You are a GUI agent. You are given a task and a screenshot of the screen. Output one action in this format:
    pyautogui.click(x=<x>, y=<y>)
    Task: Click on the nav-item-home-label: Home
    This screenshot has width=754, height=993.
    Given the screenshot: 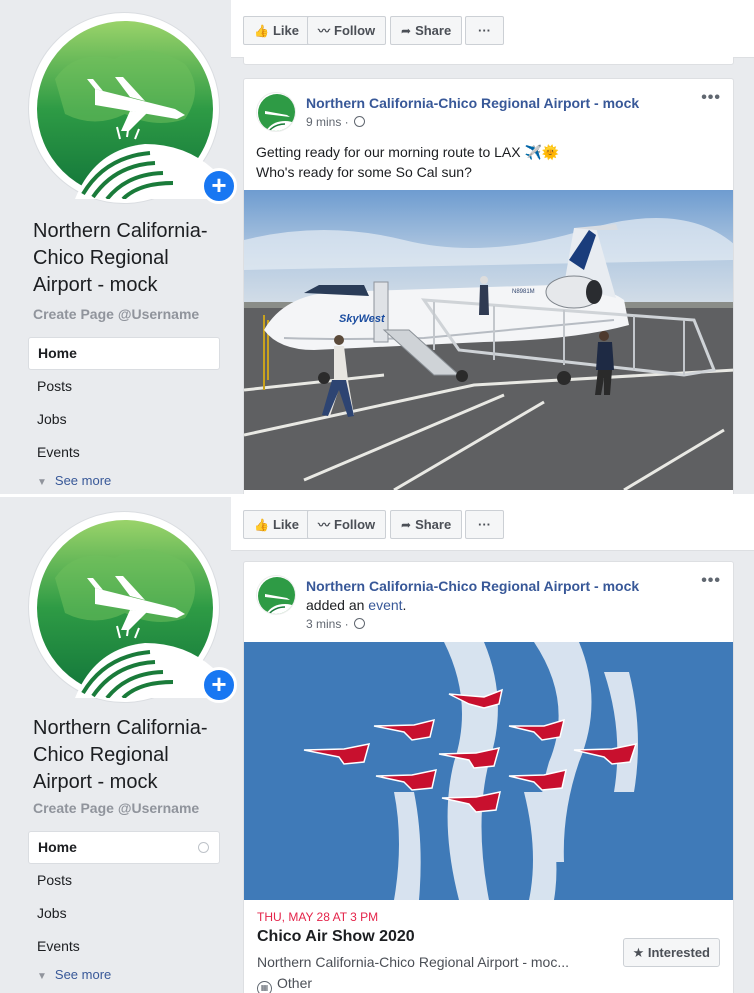 What is the action you would take?
    pyautogui.click(x=57, y=847)
    